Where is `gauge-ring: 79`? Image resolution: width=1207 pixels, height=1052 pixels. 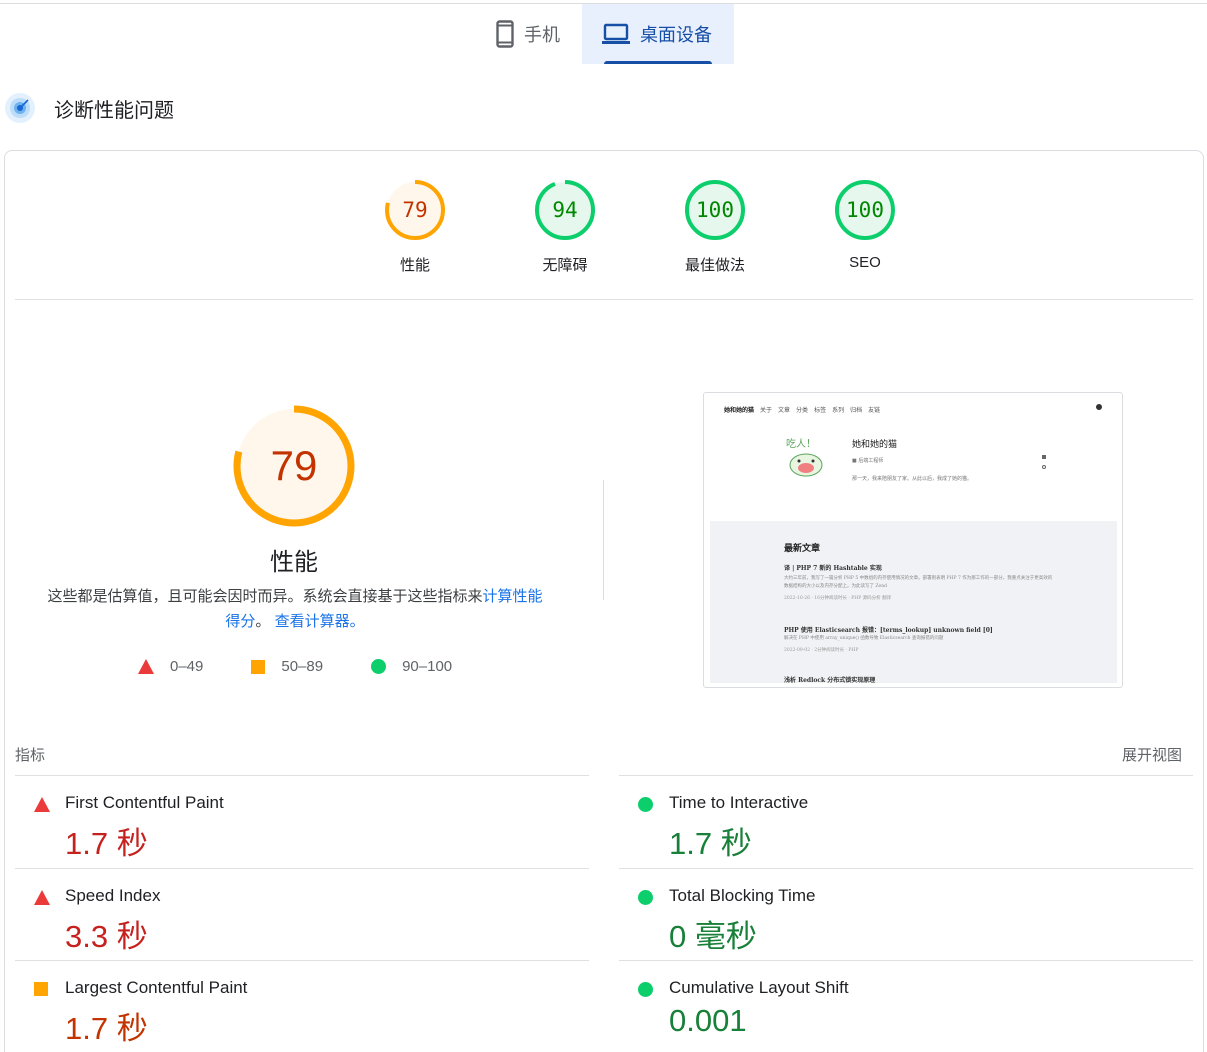
gauge-ring: 79 is located at coordinates (415, 210).